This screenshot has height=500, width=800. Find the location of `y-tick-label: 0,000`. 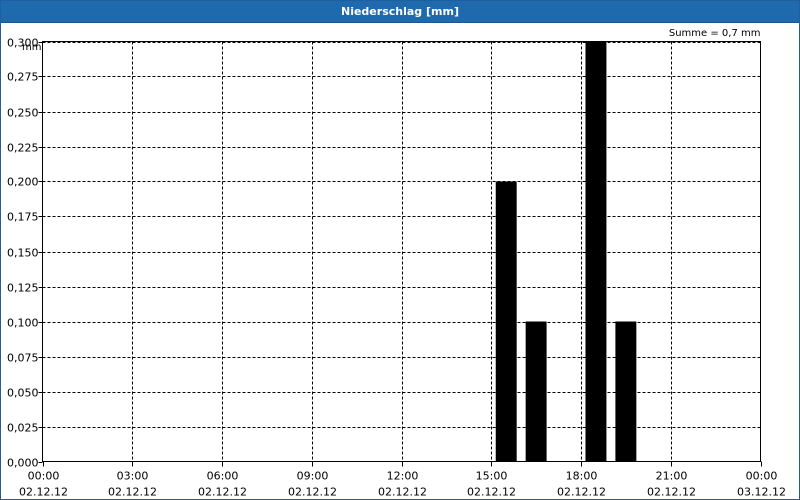

y-tick-label: 0,000 is located at coordinates (23, 463).